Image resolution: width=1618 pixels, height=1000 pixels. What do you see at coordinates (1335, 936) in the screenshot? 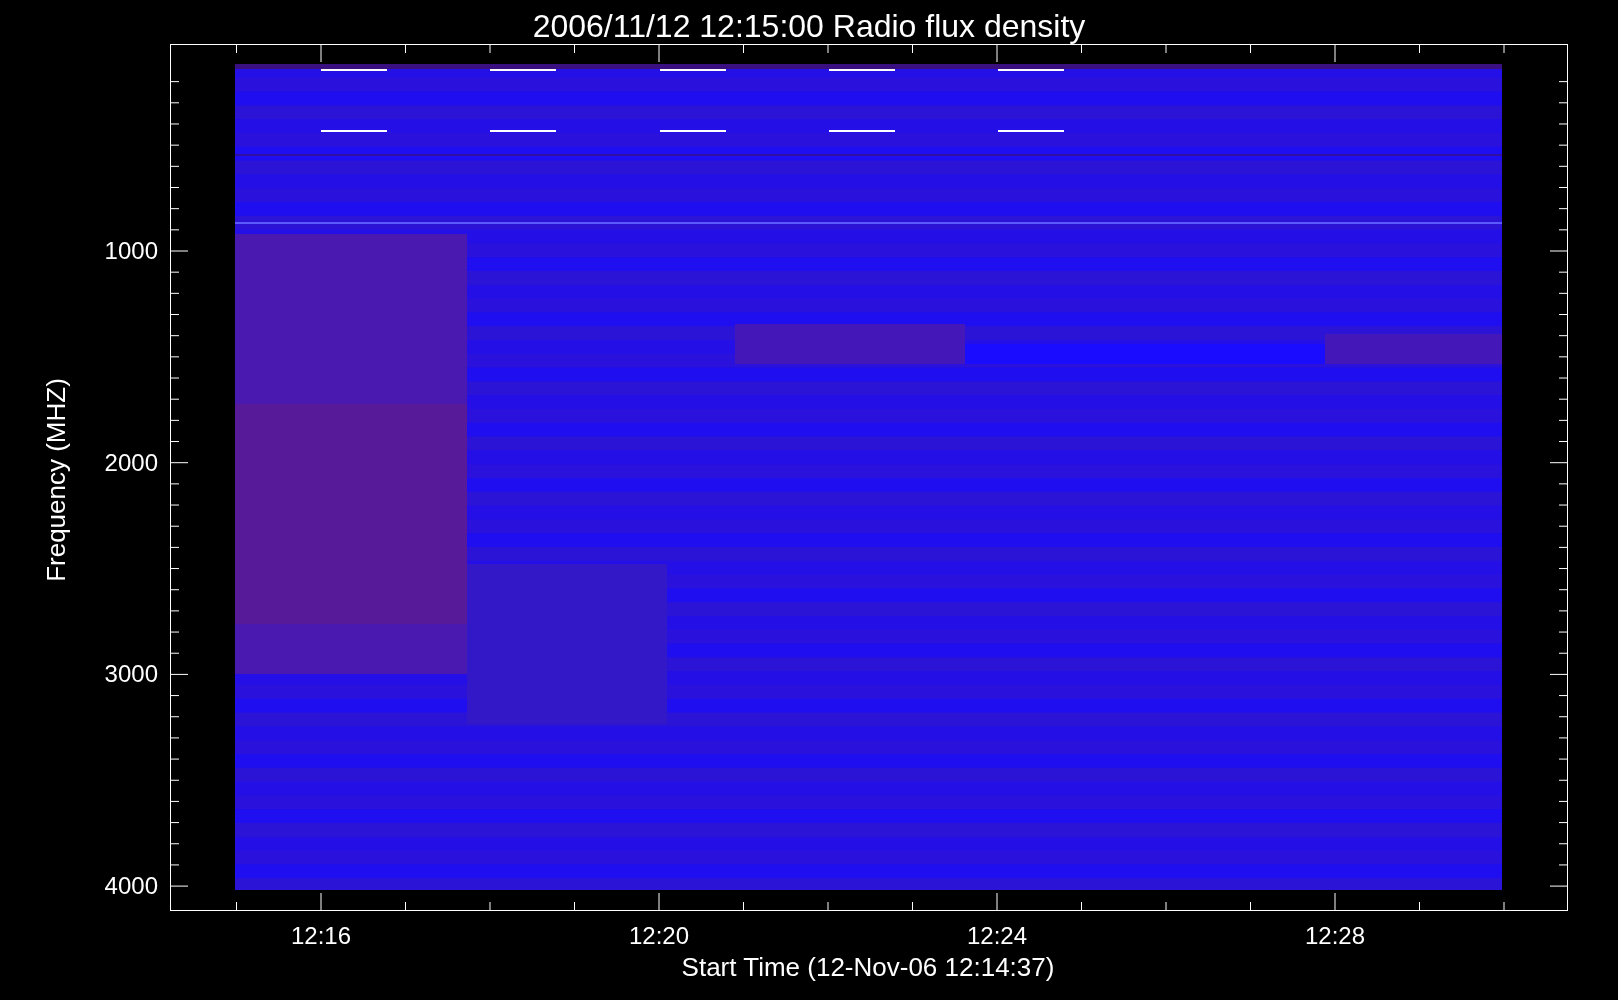
I see `x-tick-label: 12:28` at bounding box center [1335, 936].